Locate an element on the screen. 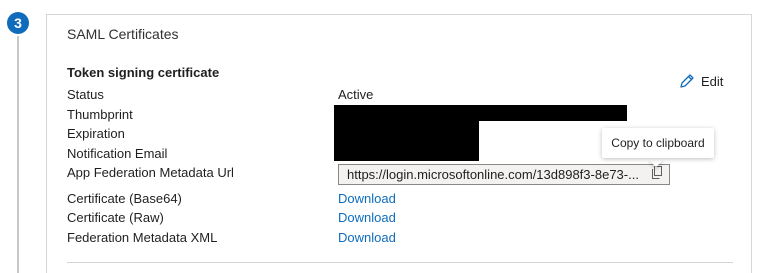 The height and width of the screenshot is (273, 764). federation-metadata-xml-label: Federation Metadata XML is located at coordinates (142, 237).